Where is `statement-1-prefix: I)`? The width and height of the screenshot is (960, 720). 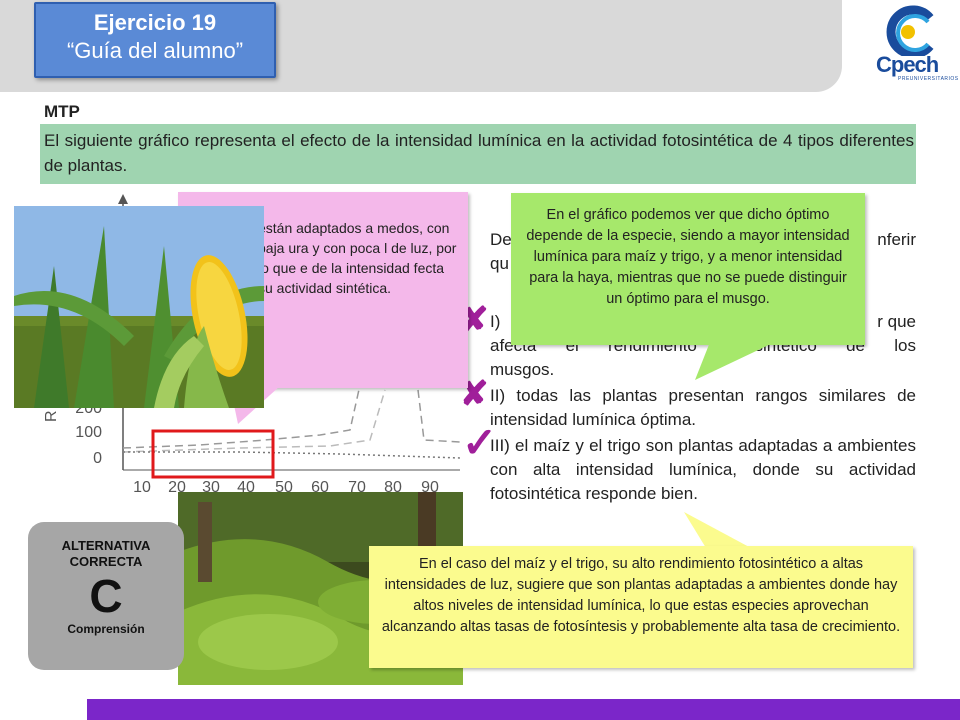
statement-1-prefix: I) is located at coordinates (495, 321).